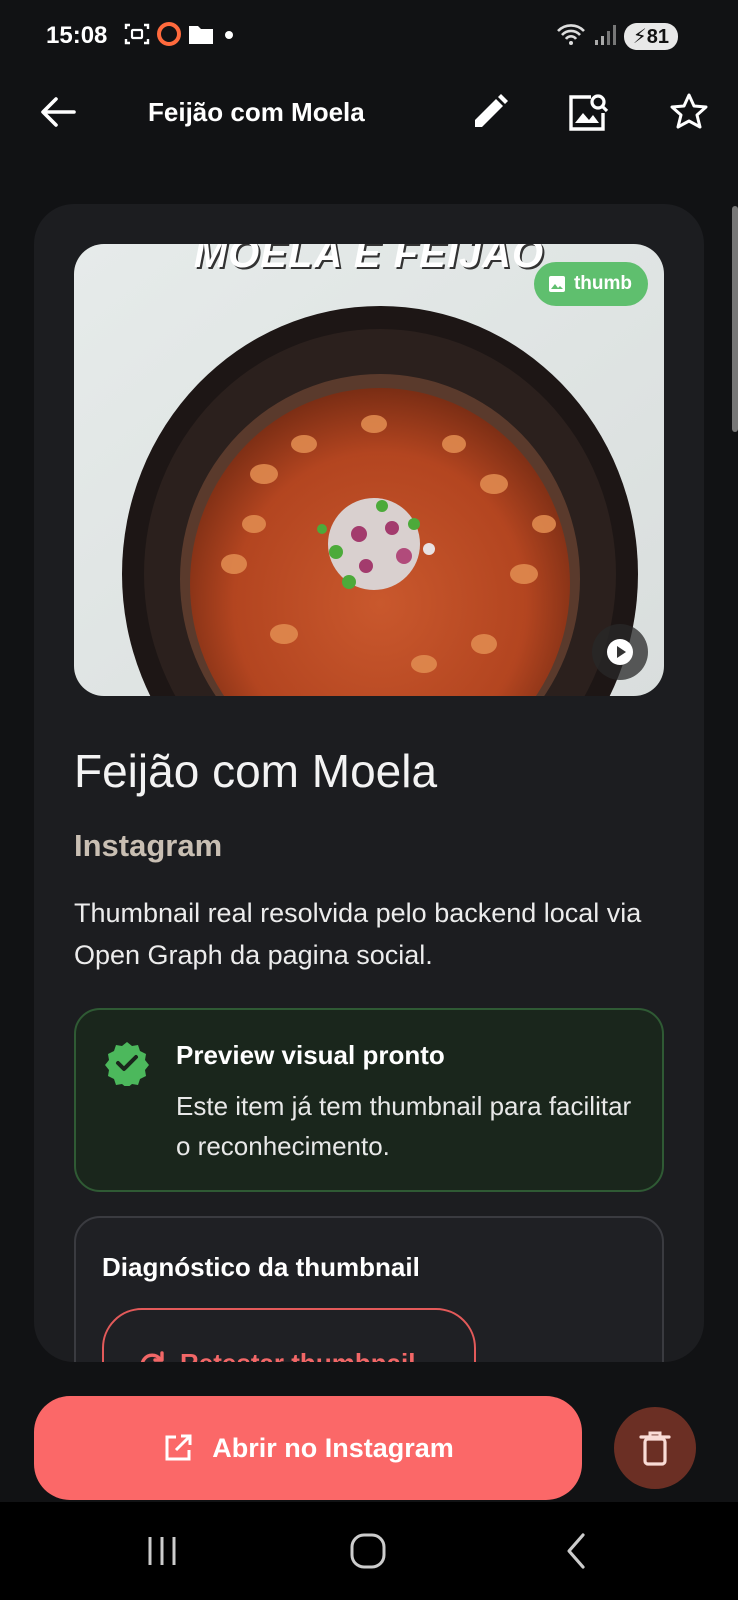 The image size is (738, 1600). I want to click on favorite-button, so click(689, 112).